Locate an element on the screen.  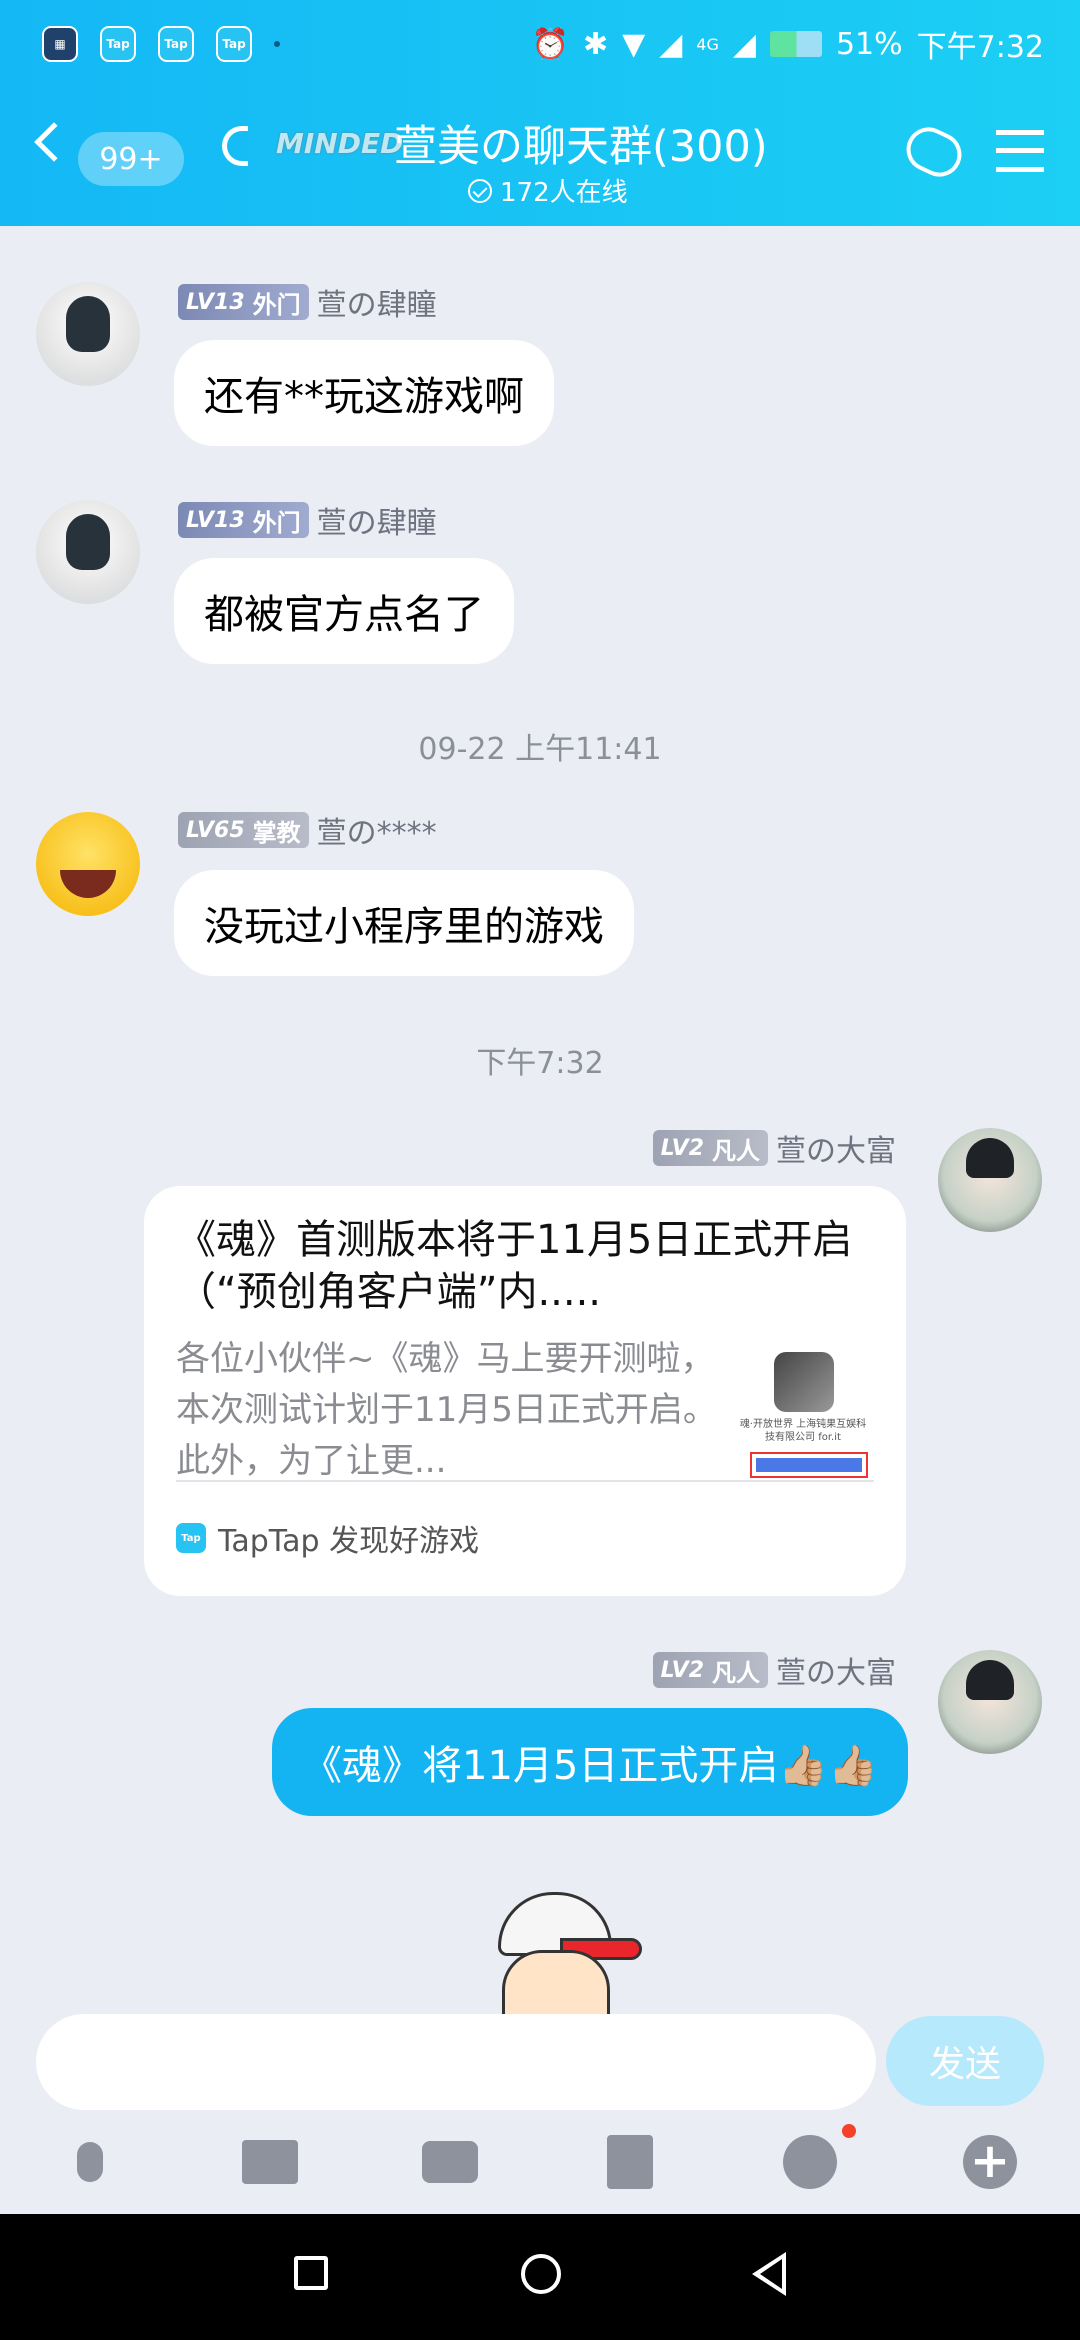
group-badge: MINDED is located at coordinates (340, 143).